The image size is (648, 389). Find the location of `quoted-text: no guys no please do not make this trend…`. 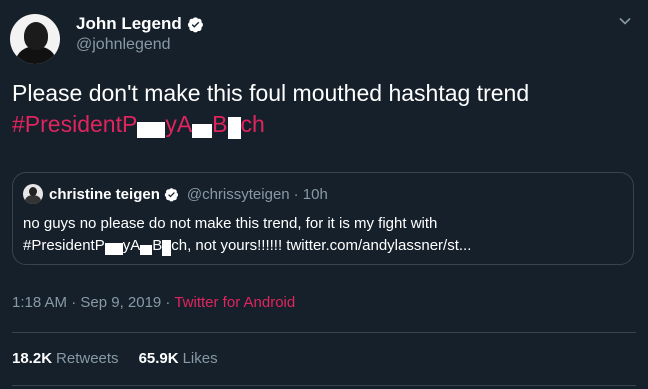

quoted-text: no guys no please do not make this trend… is located at coordinates (323, 235).